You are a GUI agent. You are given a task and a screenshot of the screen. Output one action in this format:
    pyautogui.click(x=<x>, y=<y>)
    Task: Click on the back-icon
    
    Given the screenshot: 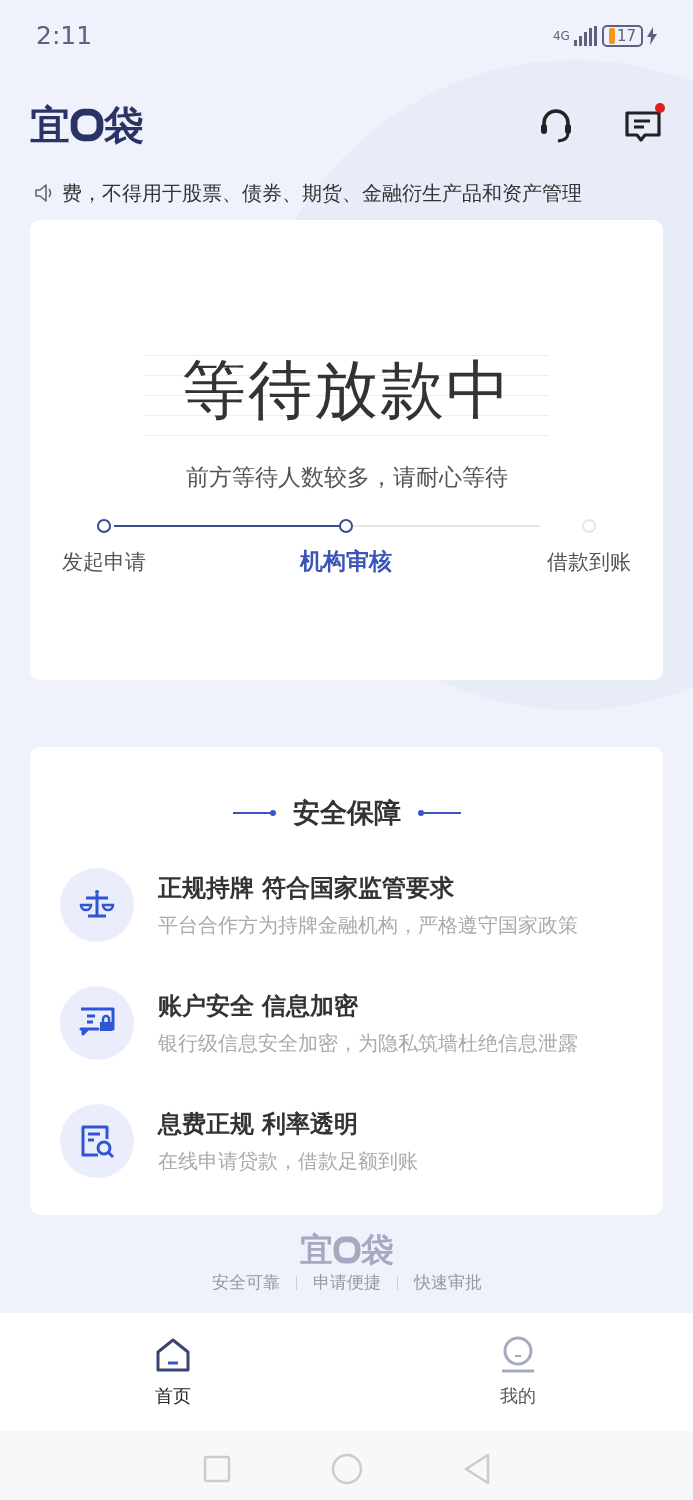 What is the action you would take?
    pyautogui.click(x=476, y=1468)
    